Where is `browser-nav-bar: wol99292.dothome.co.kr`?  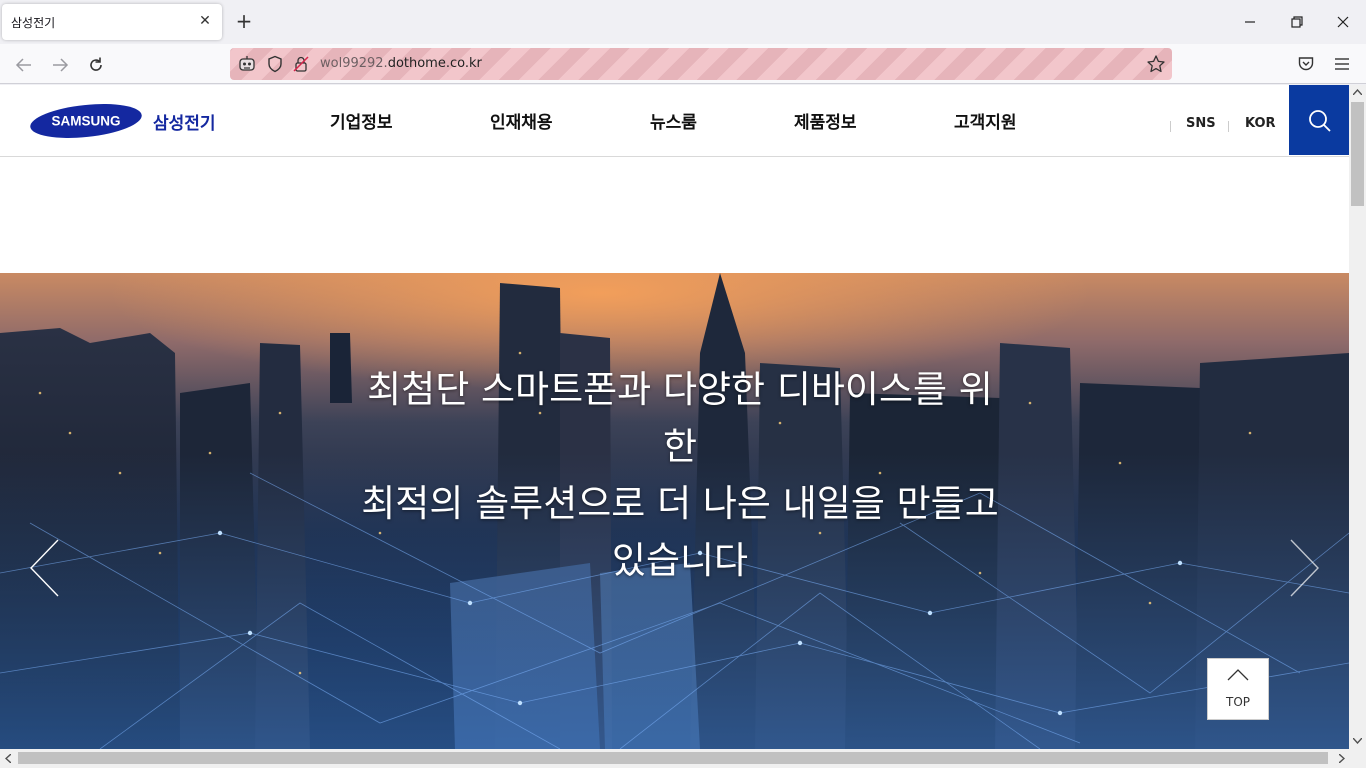
browser-nav-bar: wol99292.dothome.co.kr is located at coordinates (683, 64).